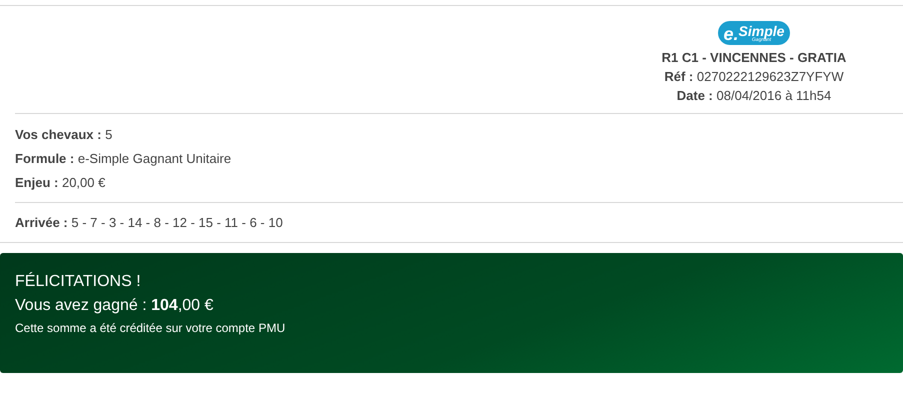 Image resolution: width=903 pixels, height=411 pixels. What do you see at coordinates (150, 328) in the screenshot?
I see `credit-note: Cette somme a été créditée sur votre compte PMU` at bounding box center [150, 328].